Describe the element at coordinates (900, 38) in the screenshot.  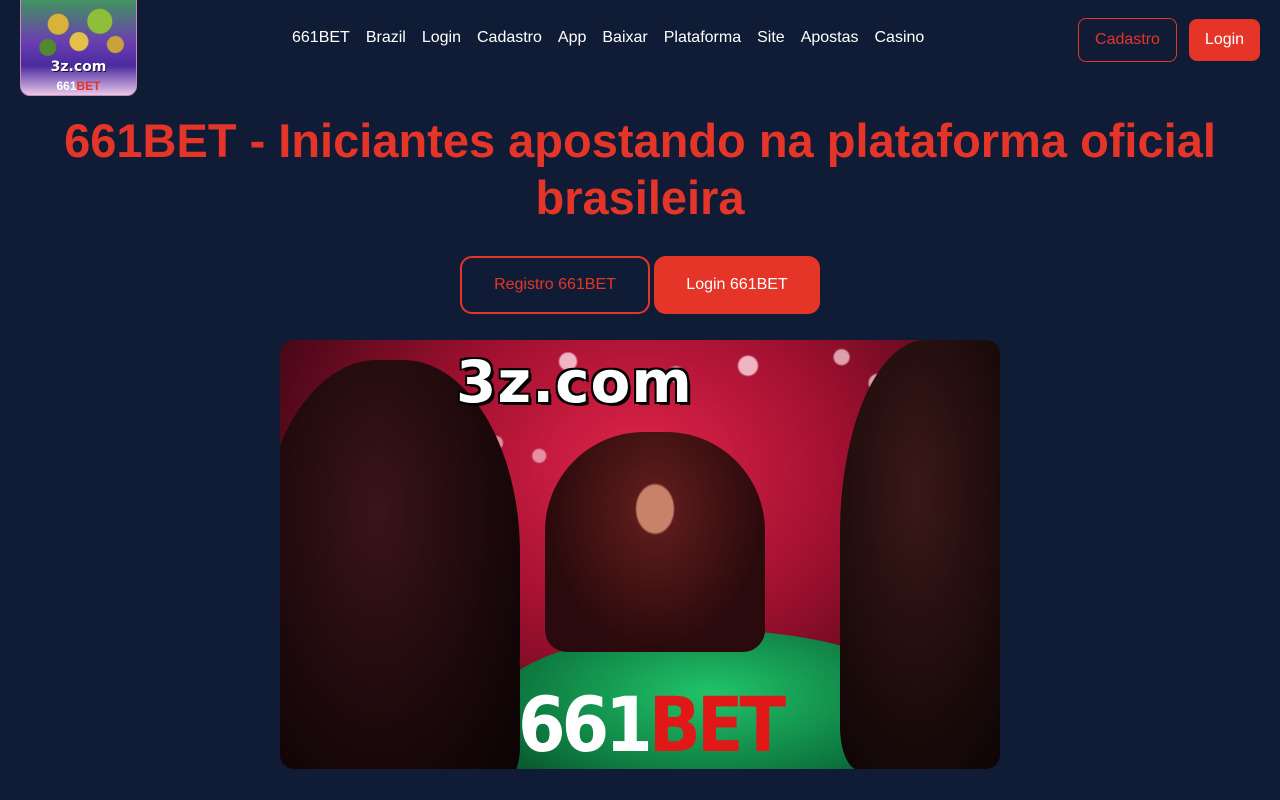
I see `nav-link-casino: Casino` at that location.